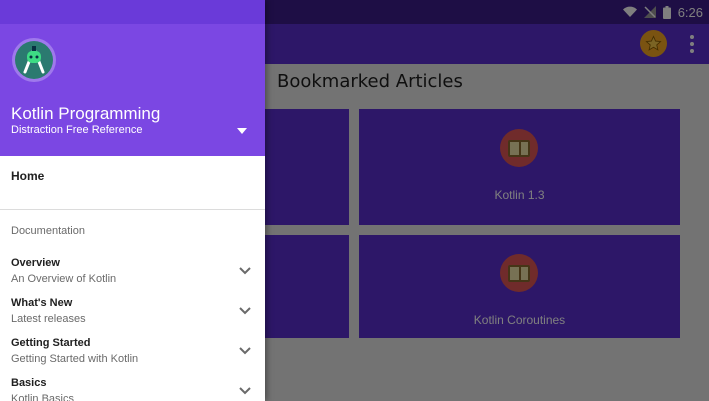 The image size is (709, 401). I want to click on drawer-divider, so click(132, 209).